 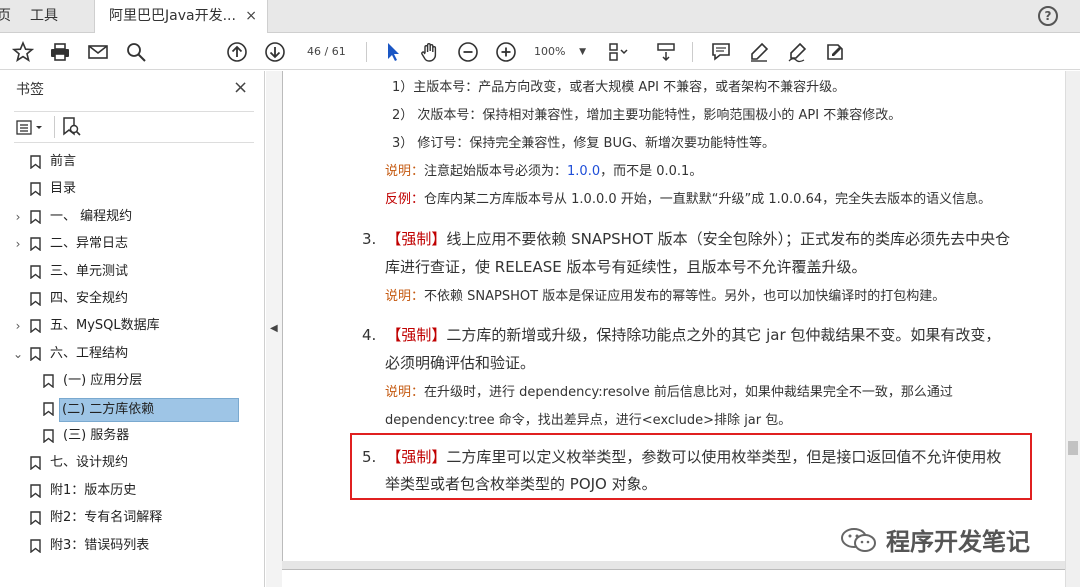 I want to click on bookmark-label: 附2：专有名词解释, so click(x=106, y=518).